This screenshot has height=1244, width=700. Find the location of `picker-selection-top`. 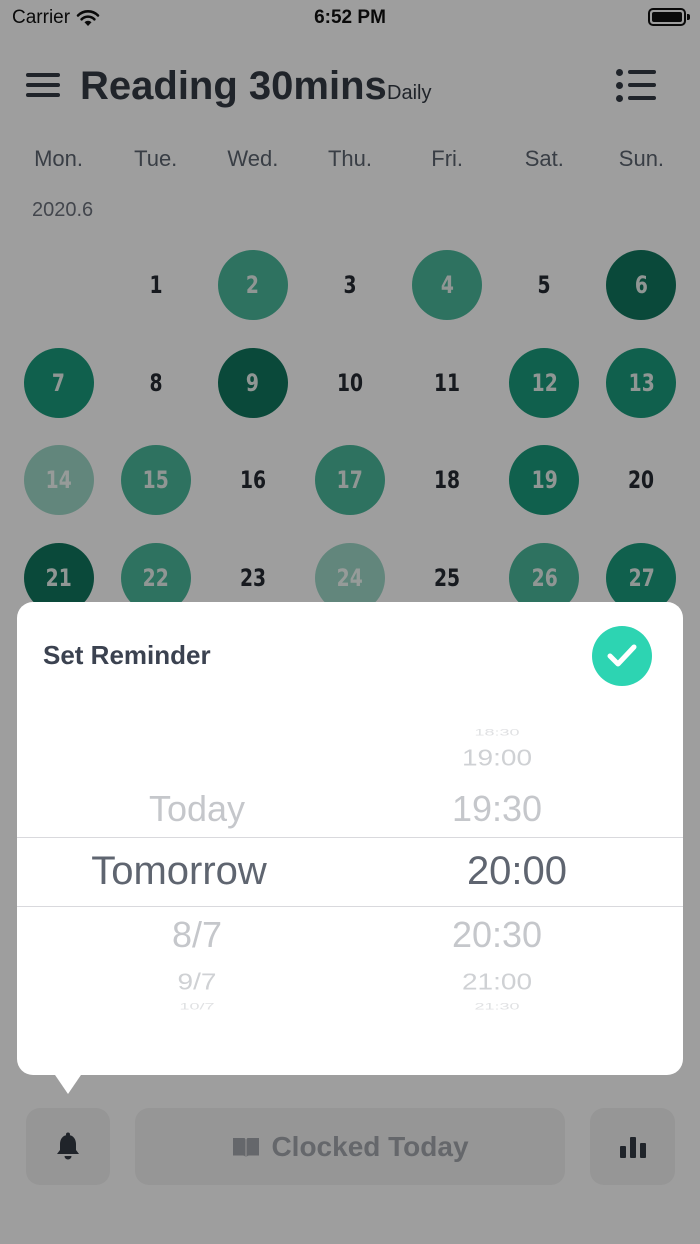

picker-selection-top is located at coordinates (350, 837).